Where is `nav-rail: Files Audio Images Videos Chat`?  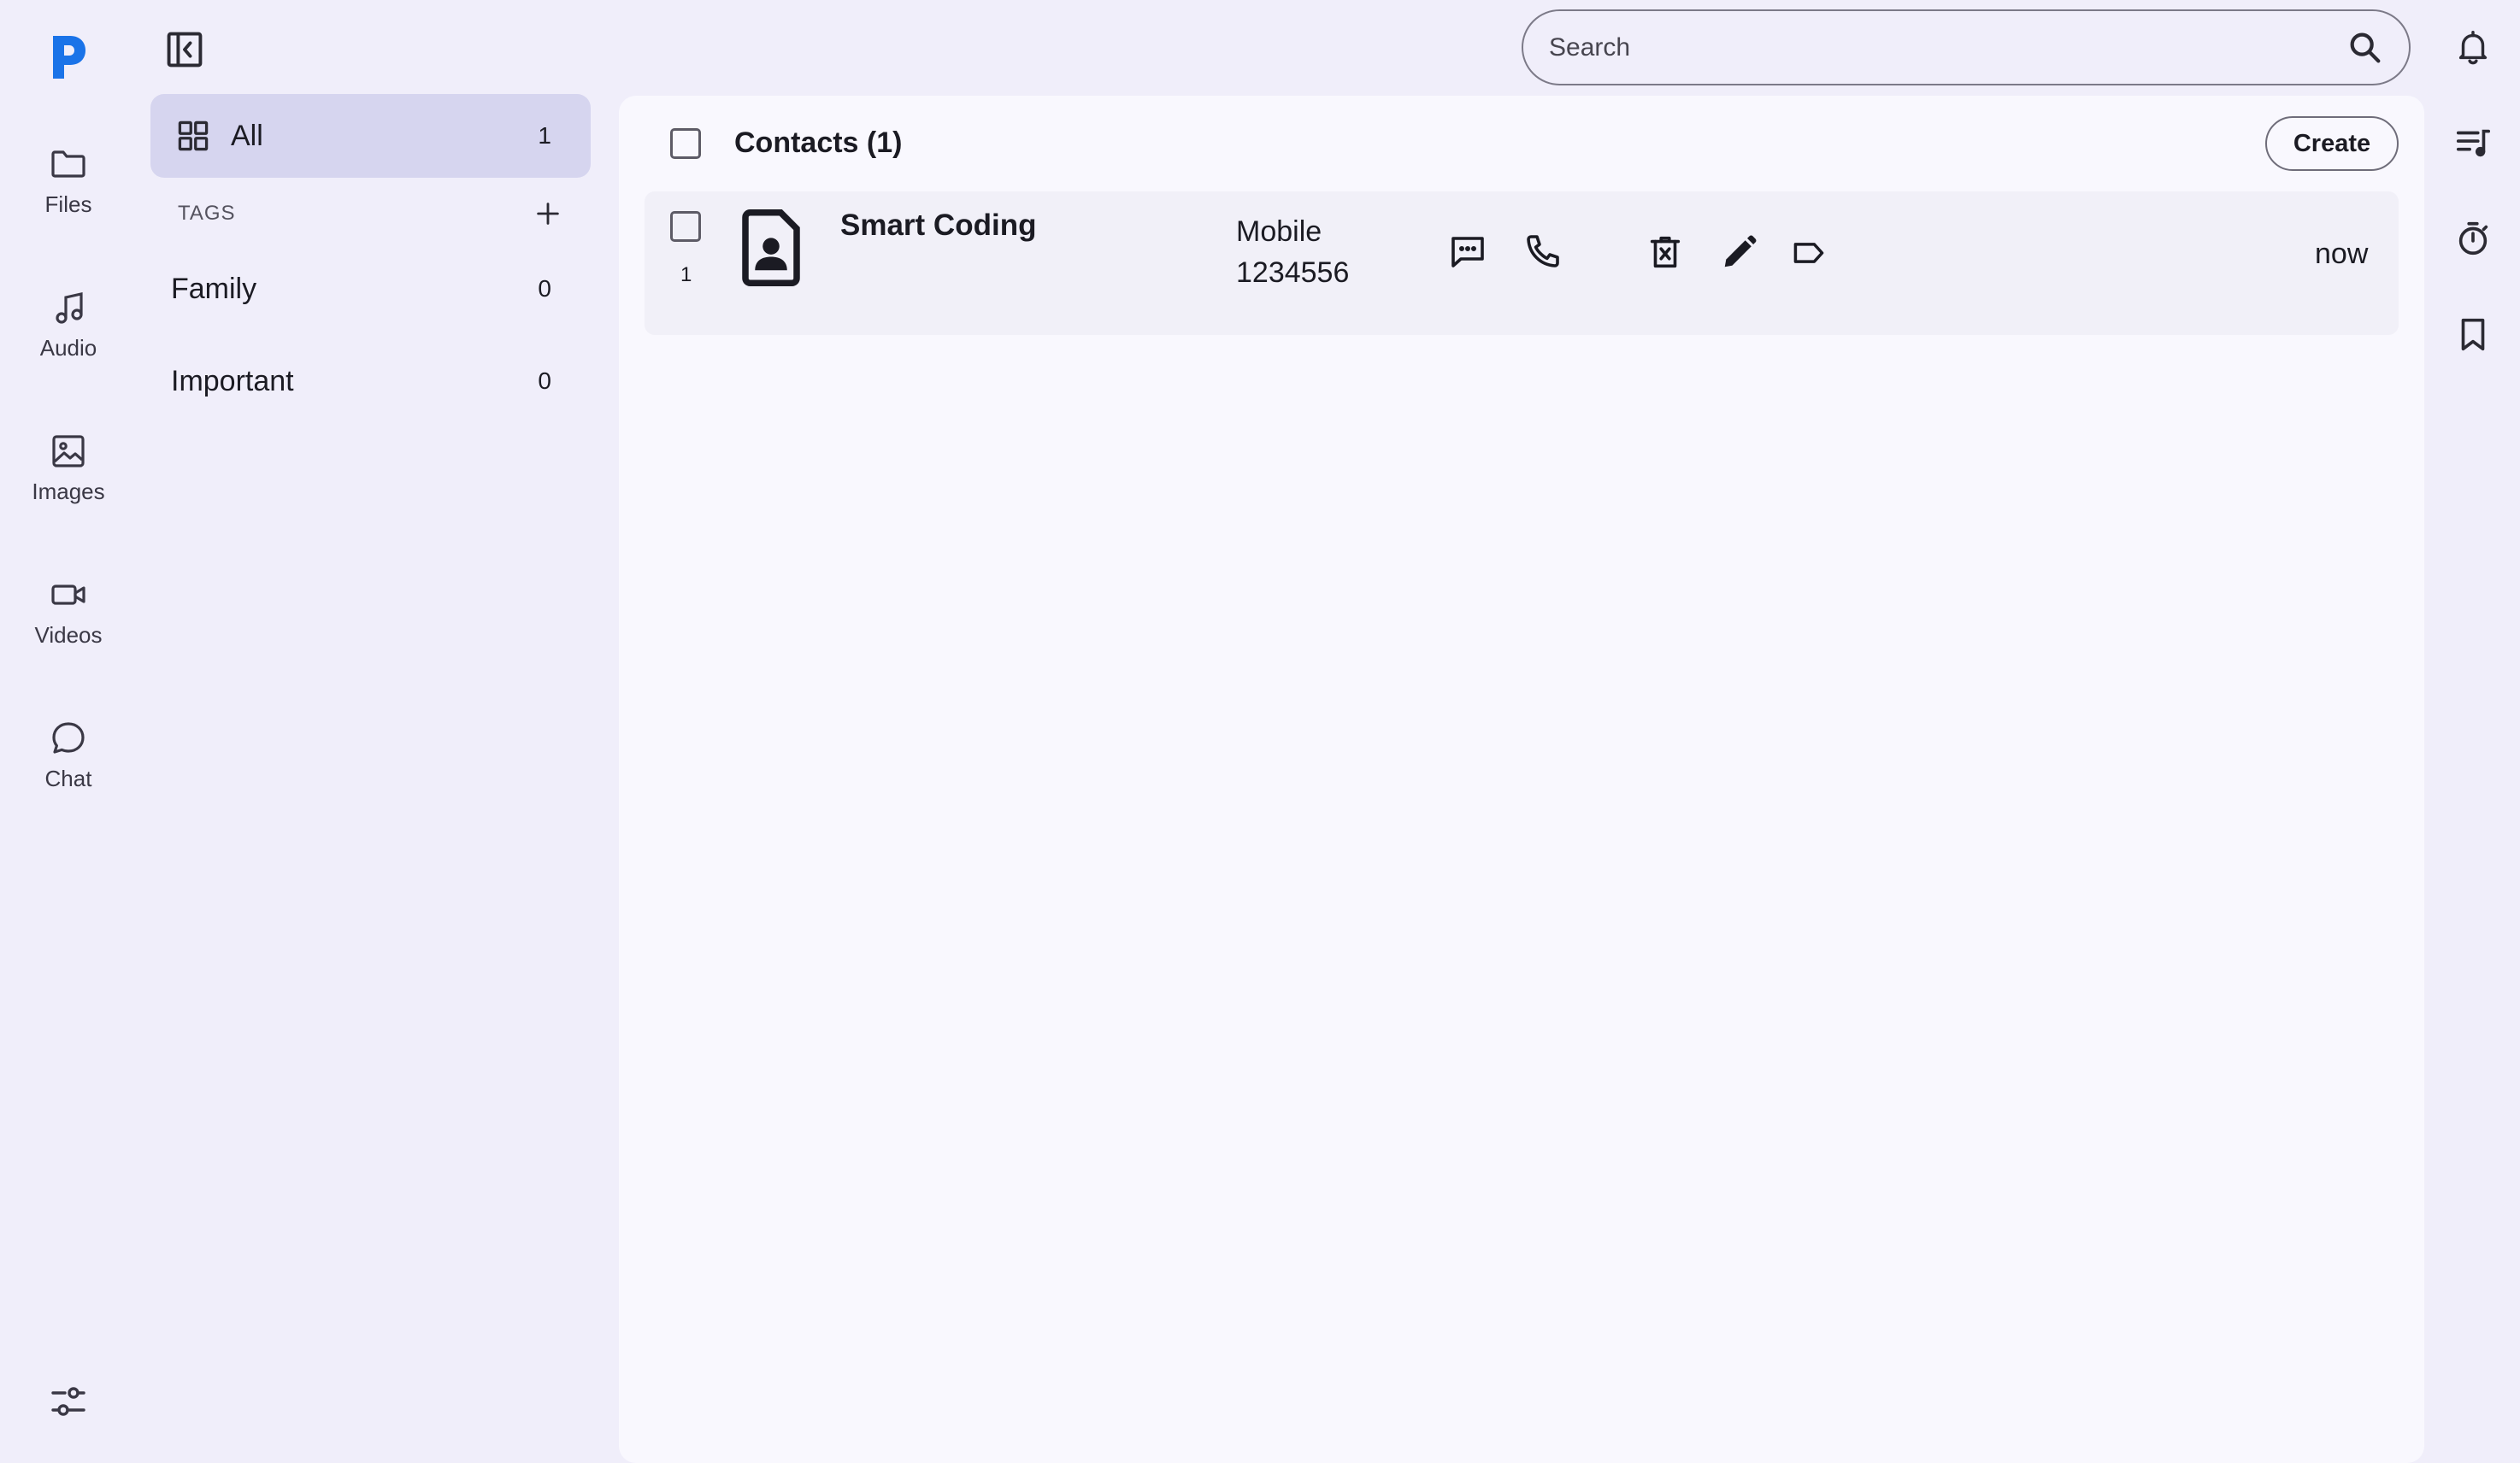 nav-rail: Files Audio Images Videos Chat is located at coordinates (69, 724).